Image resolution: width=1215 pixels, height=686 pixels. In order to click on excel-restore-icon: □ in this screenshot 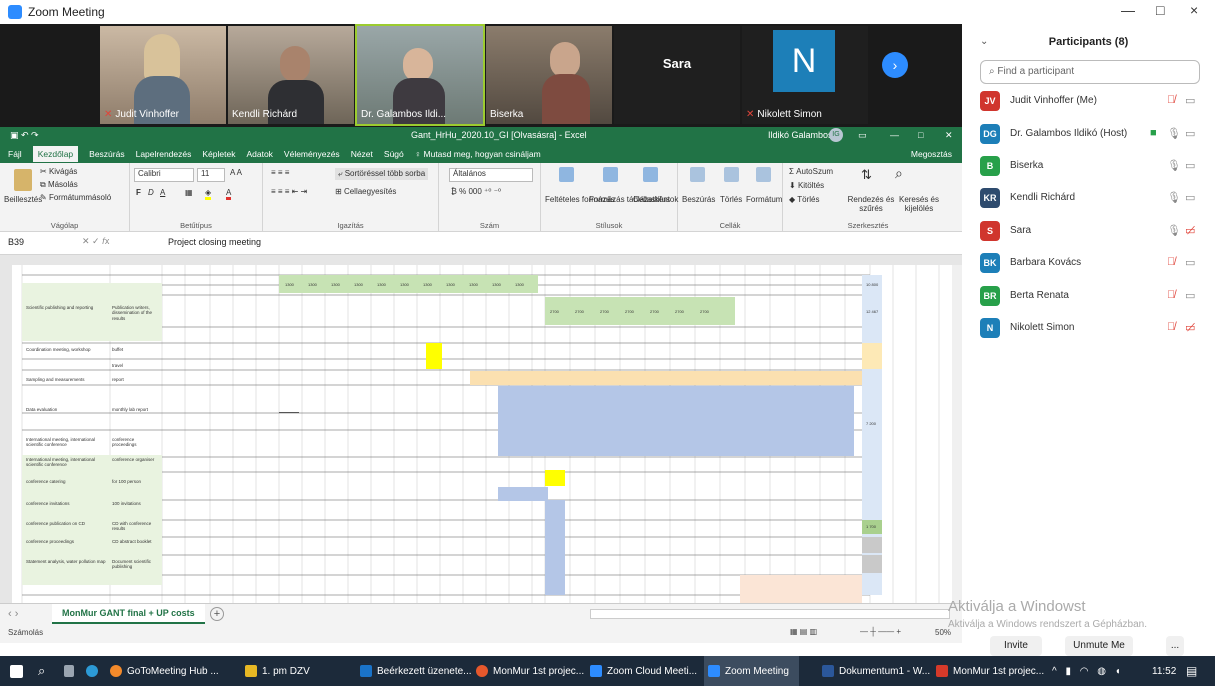, I will do `click(920, 135)`.